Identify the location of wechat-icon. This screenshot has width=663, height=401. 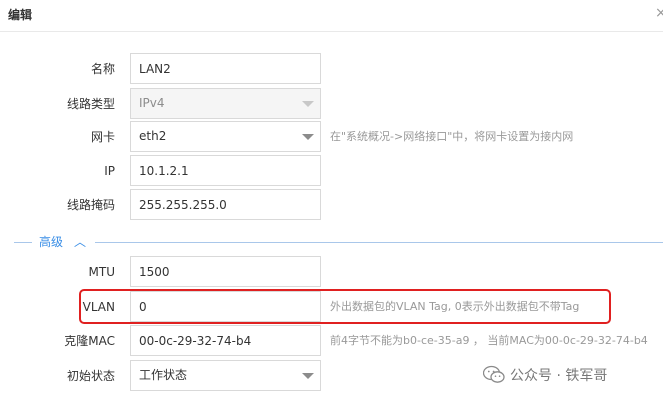
(493, 375).